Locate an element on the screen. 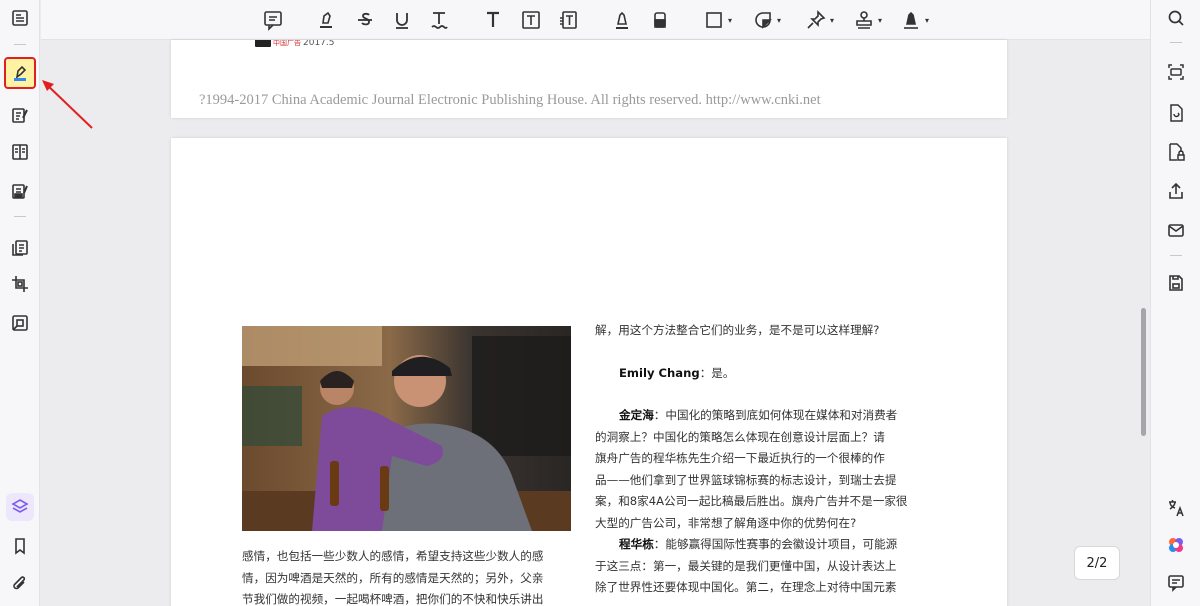 This screenshot has height=606, width=1200. speaker-name: 金定海 is located at coordinates (636, 415).